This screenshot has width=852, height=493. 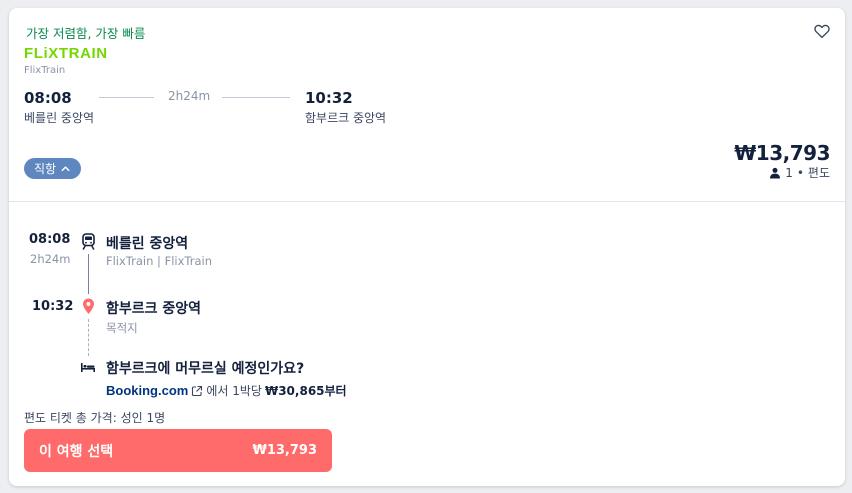 What do you see at coordinates (53, 306) in the screenshot?
I see `timeline-arrival-time: 10:32` at bounding box center [53, 306].